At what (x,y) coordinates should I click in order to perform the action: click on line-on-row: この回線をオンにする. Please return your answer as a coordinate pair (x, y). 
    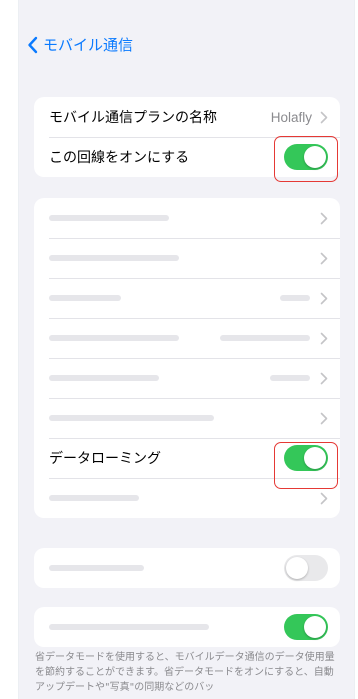
    Looking at the image, I should click on (187, 157).